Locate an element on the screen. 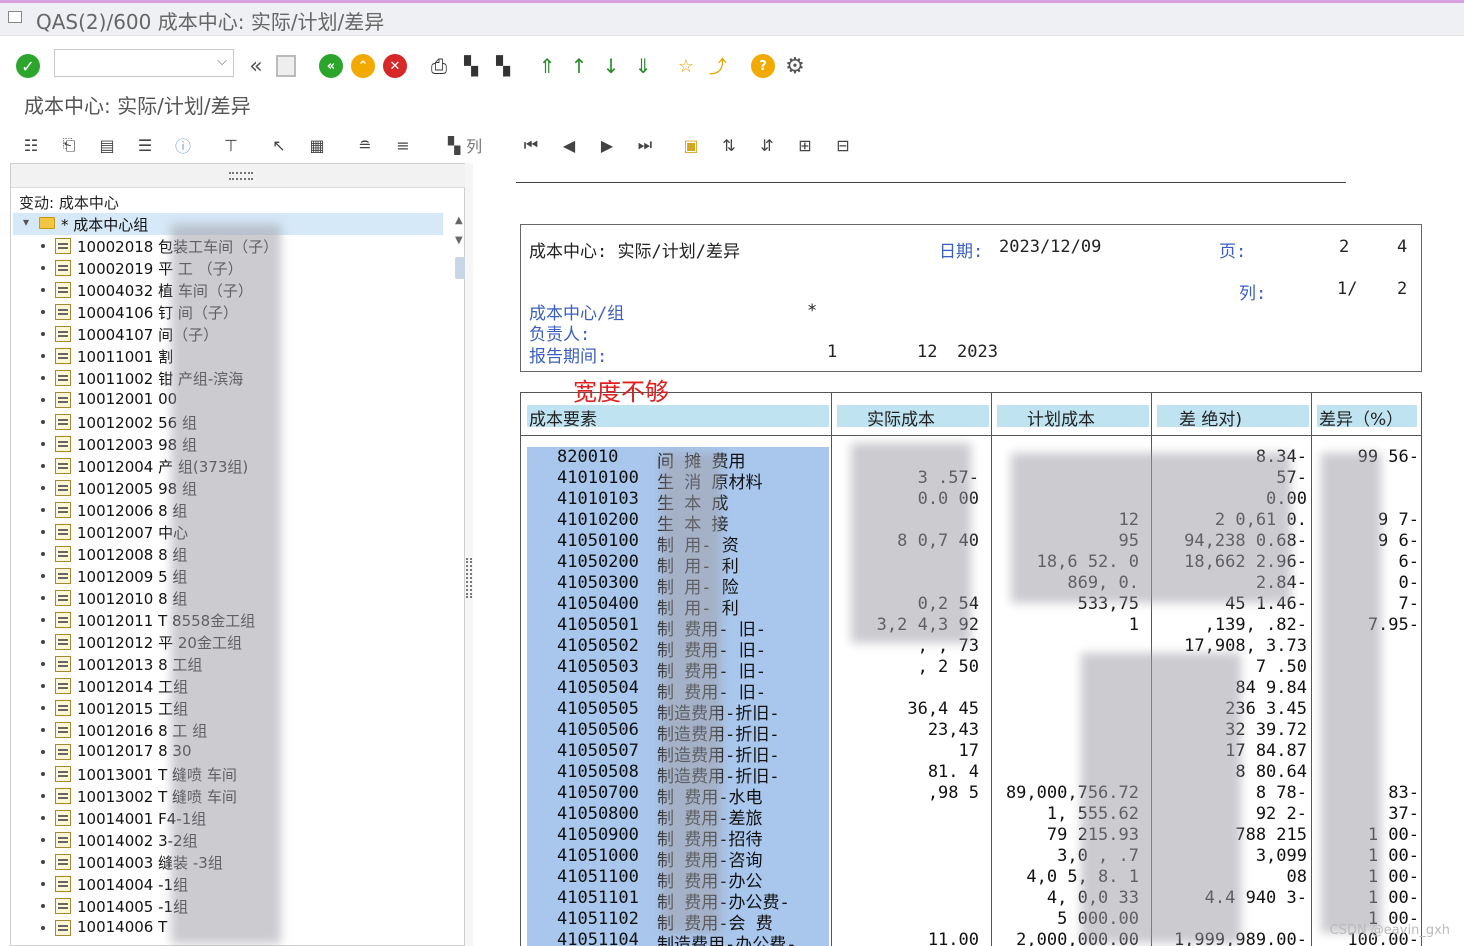 The height and width of the screenshot is (946, 1464). info-icon: ⓘ is located at coordinates (183, 145).